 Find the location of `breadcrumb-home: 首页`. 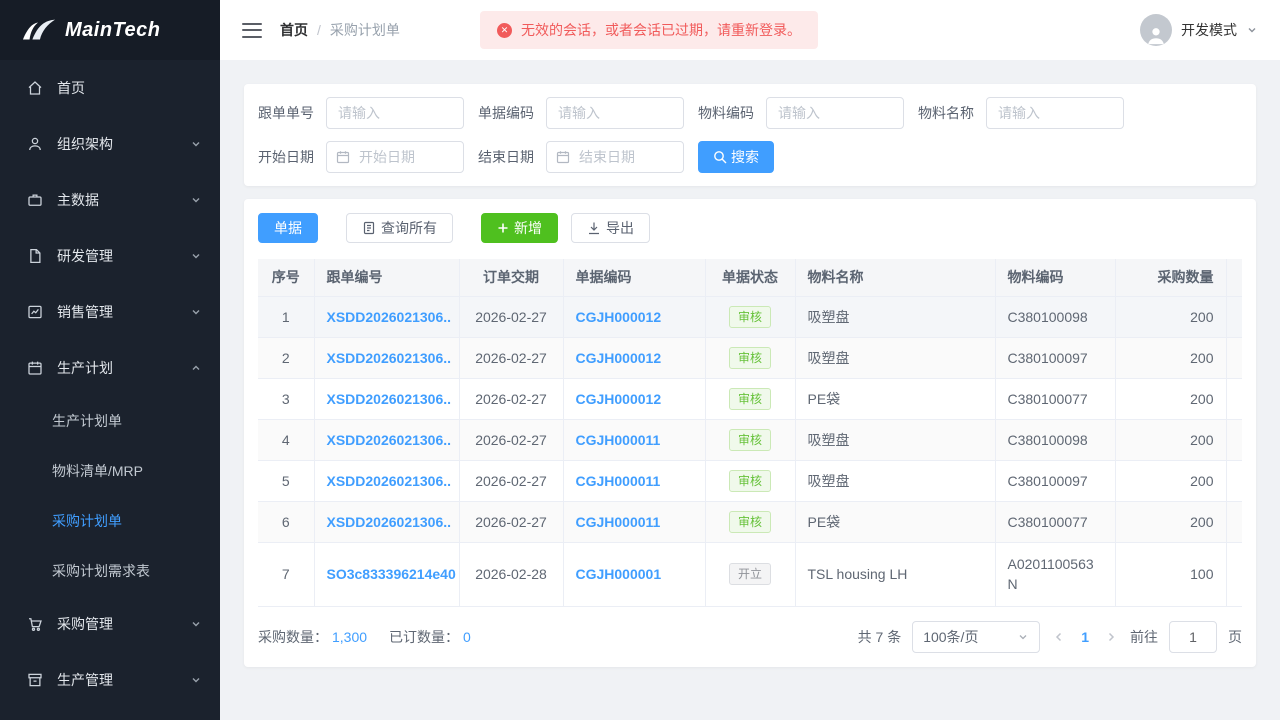

breadcrumb-home: 首页 is located at coordinates (294, 30).